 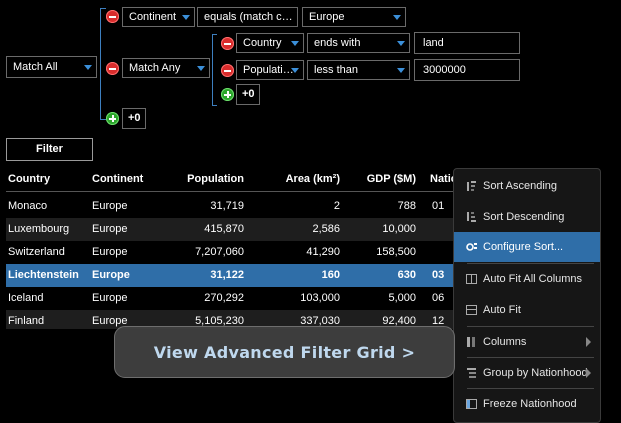 I want to click on table-row: Luxembourg Europe 415,870 2,586 10,000, so click(x=233, y=229).